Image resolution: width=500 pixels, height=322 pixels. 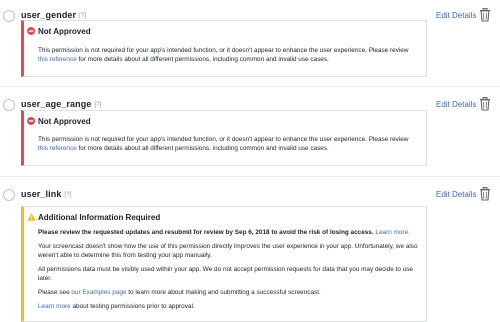 I want to click on permission-name: user_link [?], so click(x=46, y=194).